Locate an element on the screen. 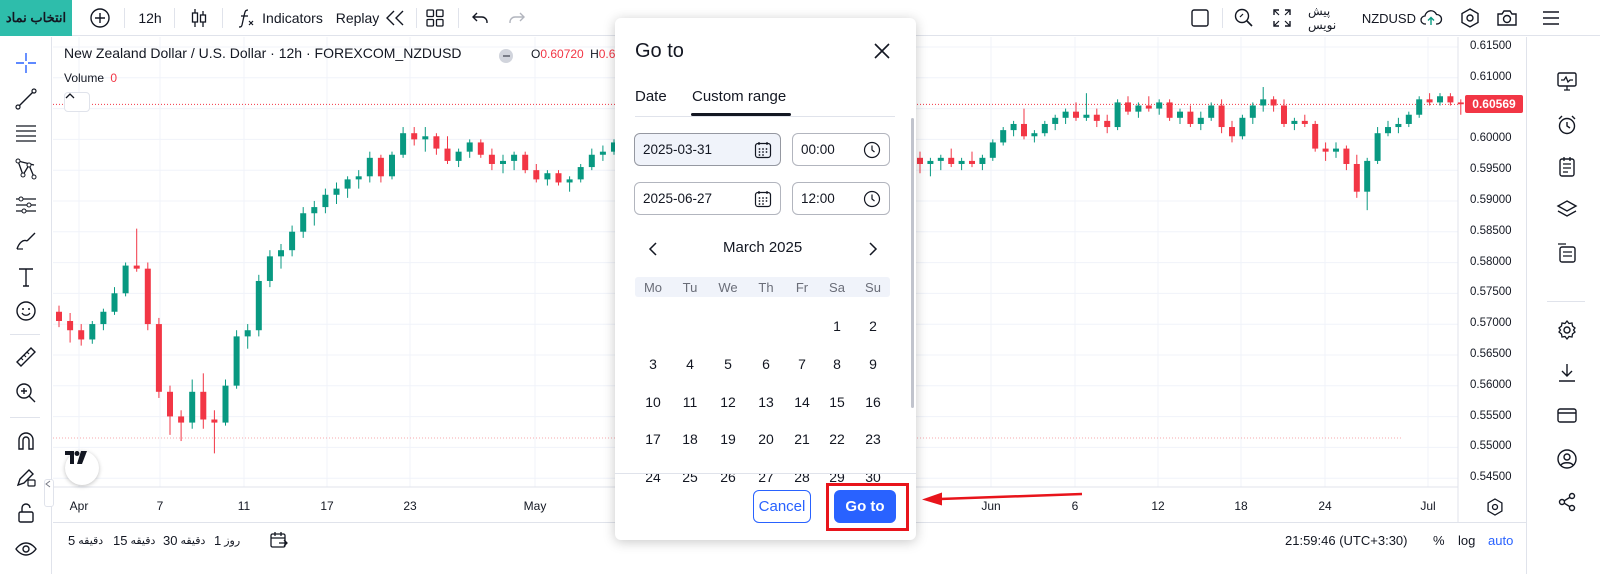 The height and width of the screenshot is (574, 1600). log-scale-toggle: log is located at coordinates (1466, 540).